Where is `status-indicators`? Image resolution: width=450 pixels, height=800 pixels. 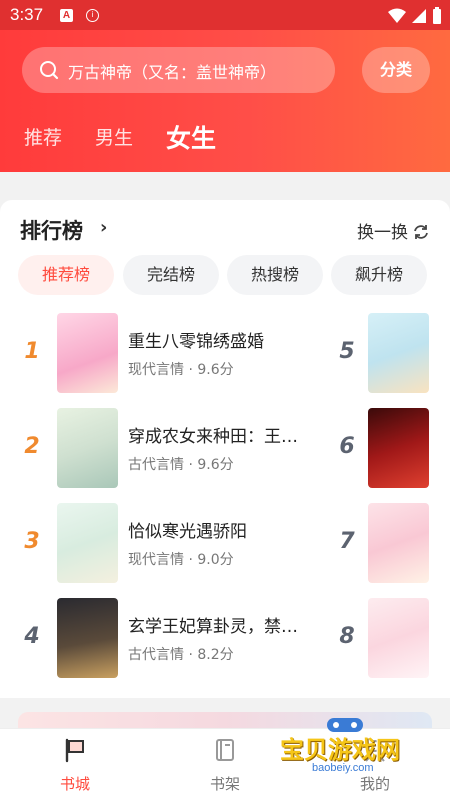
status-indicators is located at coordinates (415, 15).